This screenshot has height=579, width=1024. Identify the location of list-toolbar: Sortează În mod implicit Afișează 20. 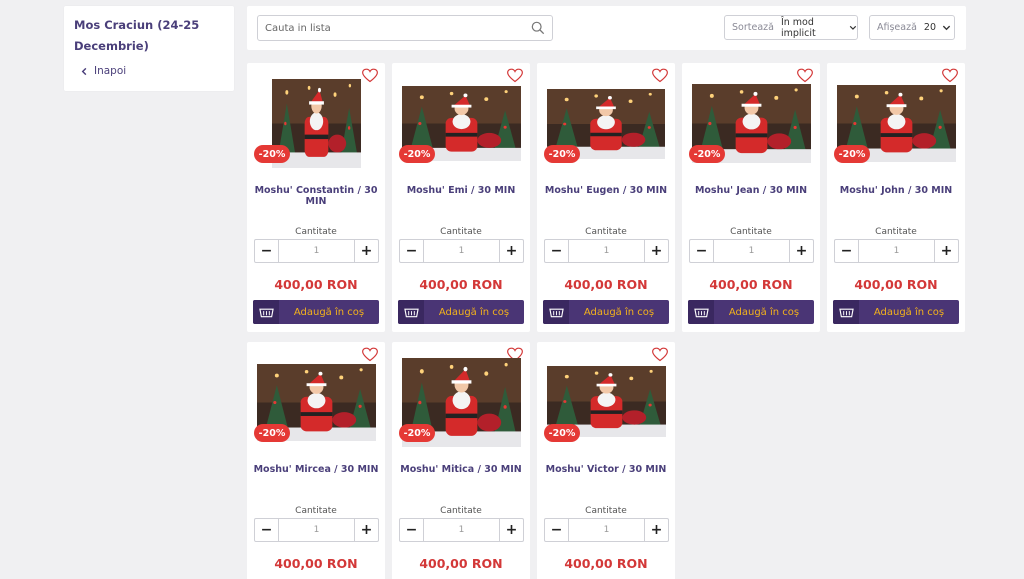
(606, 28).